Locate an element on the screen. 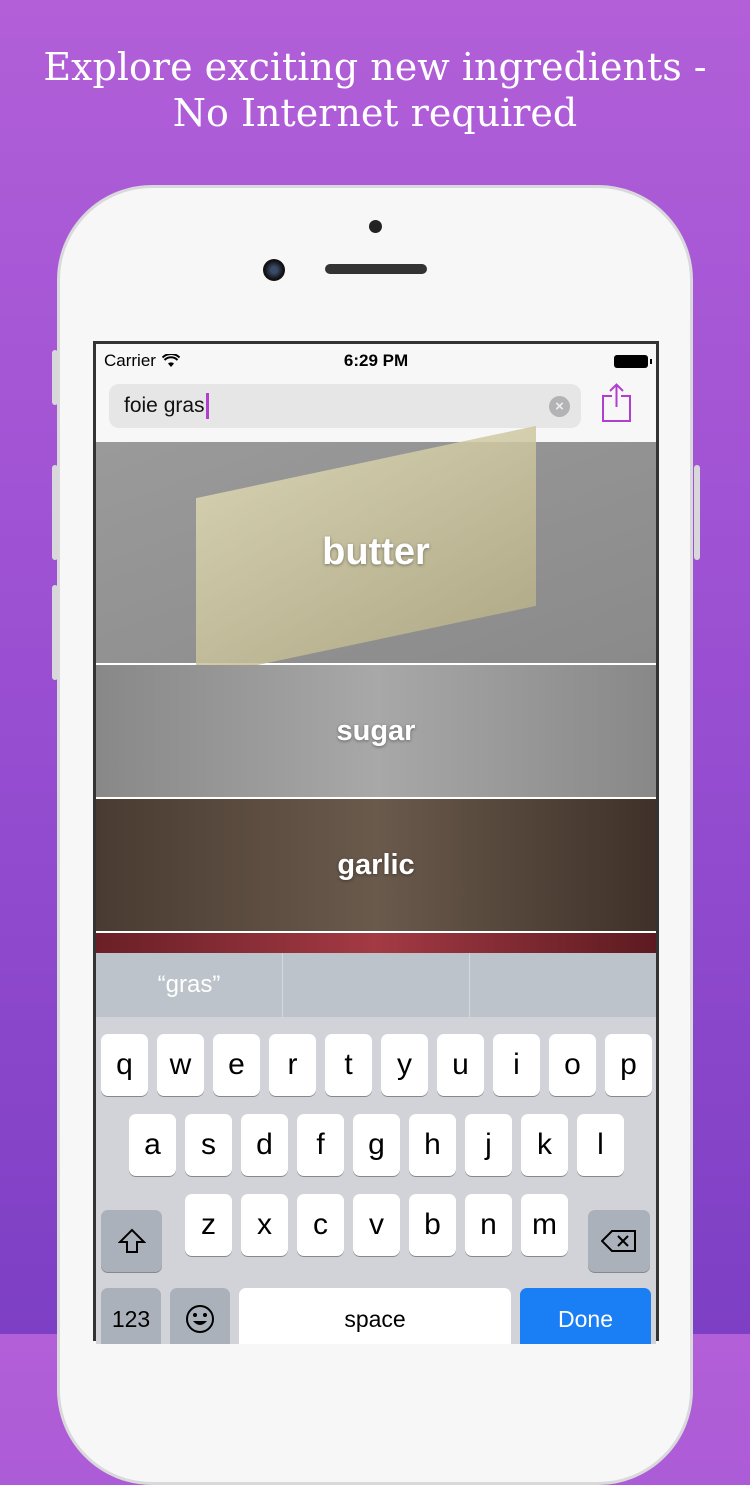 This screenshot has height=1485, width=750. battery-icon is located at coordinates (633, 361).